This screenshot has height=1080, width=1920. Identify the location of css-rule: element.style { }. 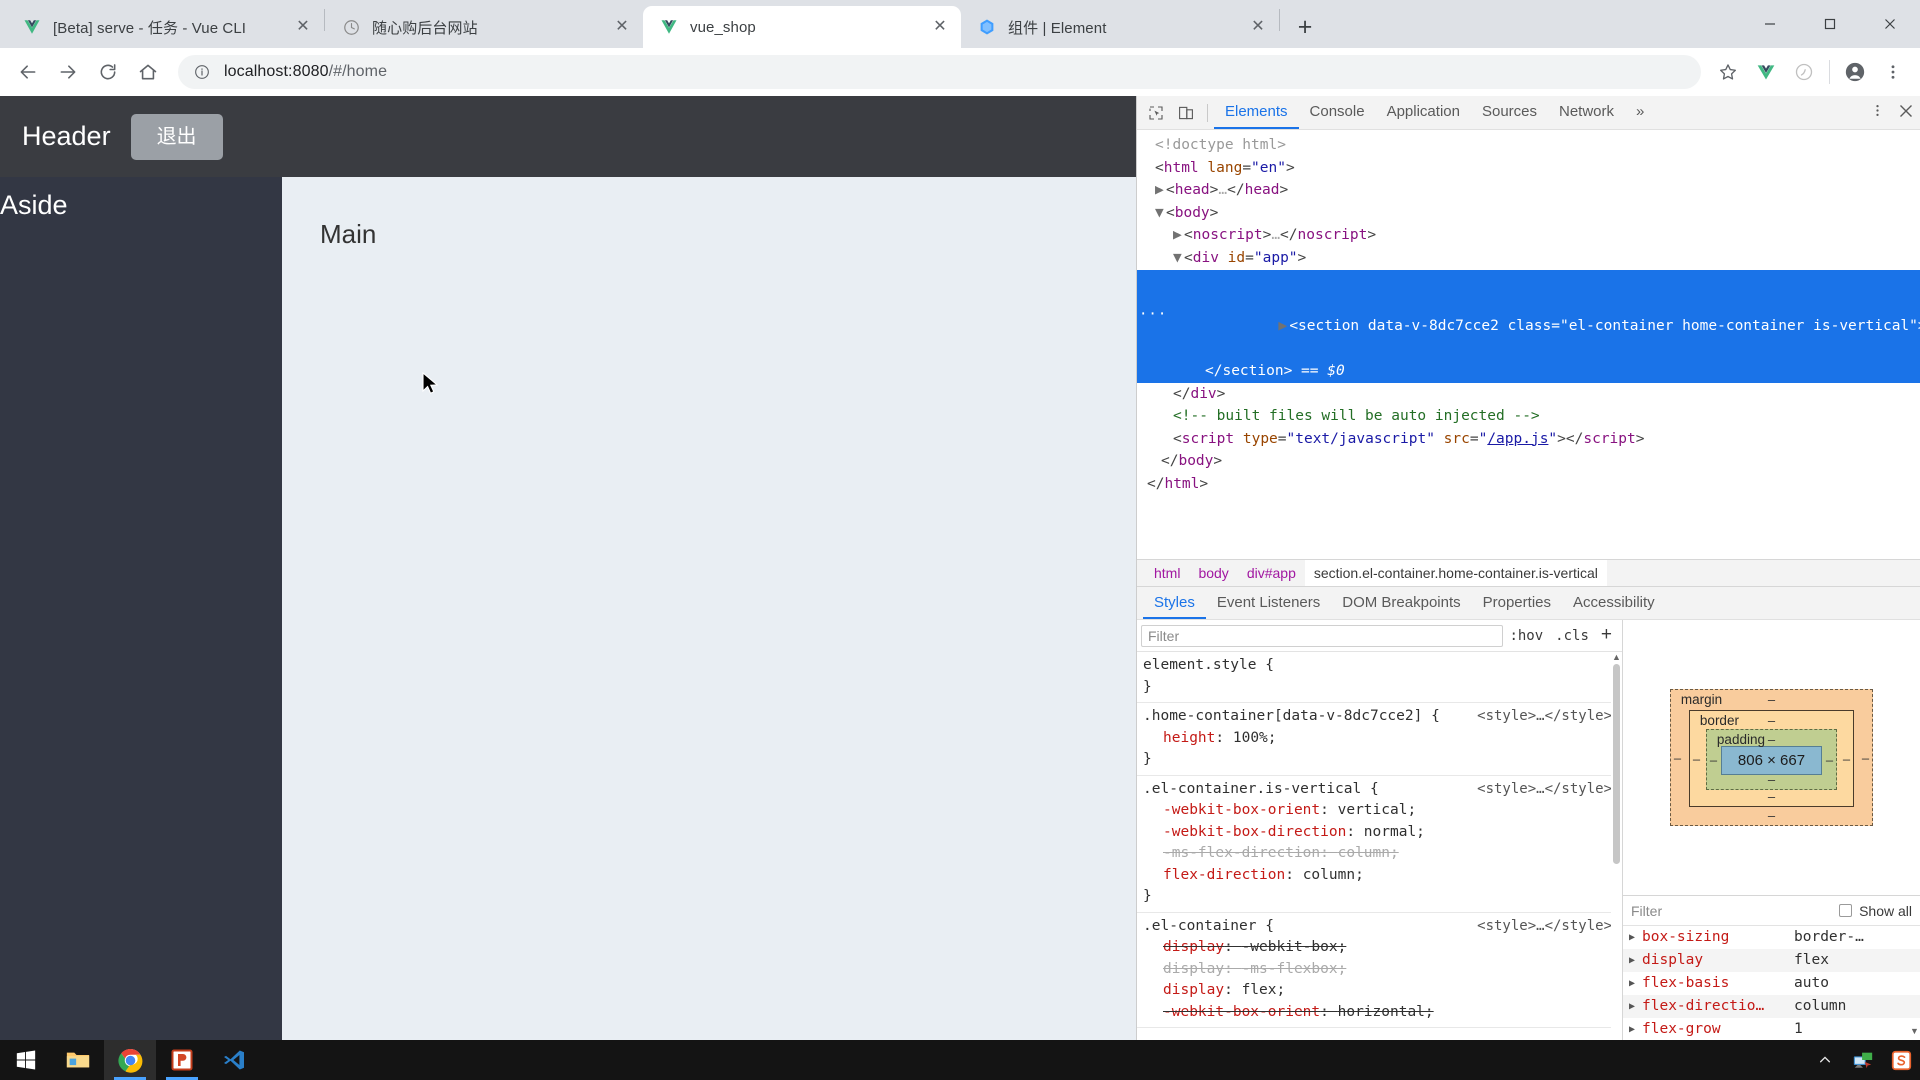
(1379, 677).